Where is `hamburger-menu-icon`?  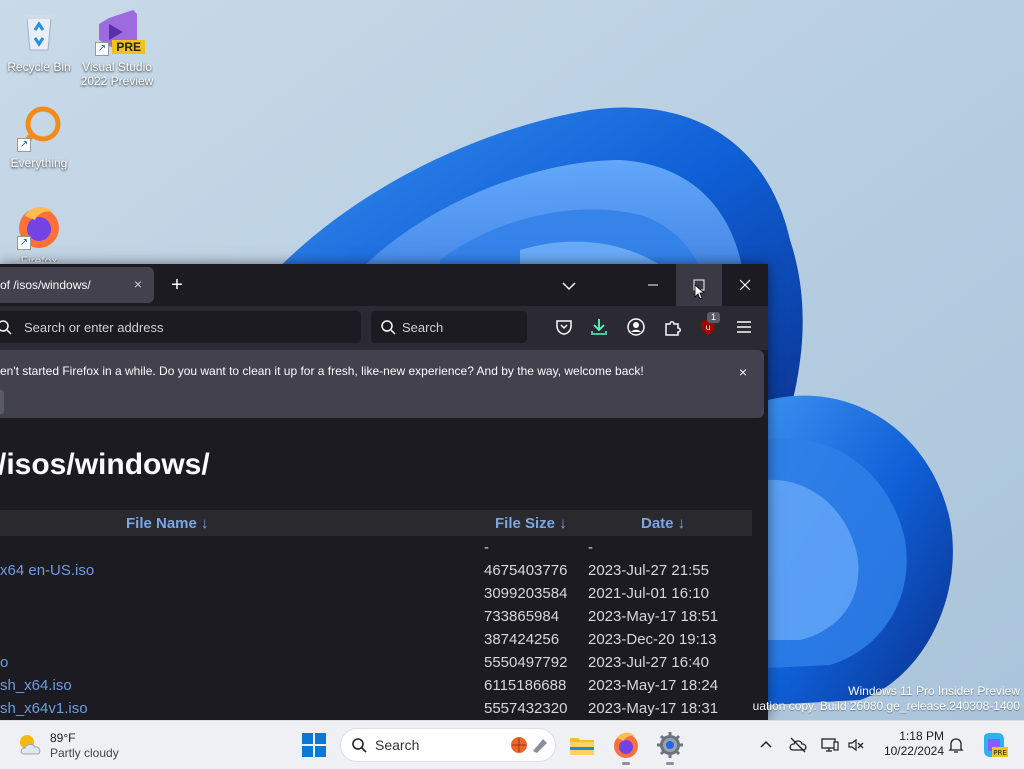 hamburger-menu-icon is located at coordinates (744, 327).